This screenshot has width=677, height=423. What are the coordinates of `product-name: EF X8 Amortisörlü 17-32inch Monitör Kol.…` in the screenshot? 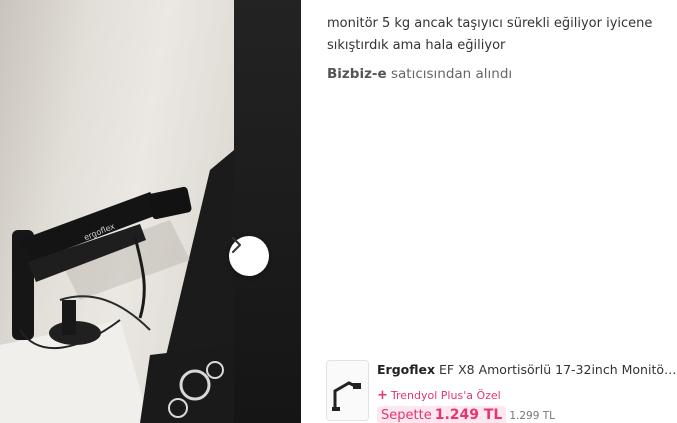 It's located at (556, 369).